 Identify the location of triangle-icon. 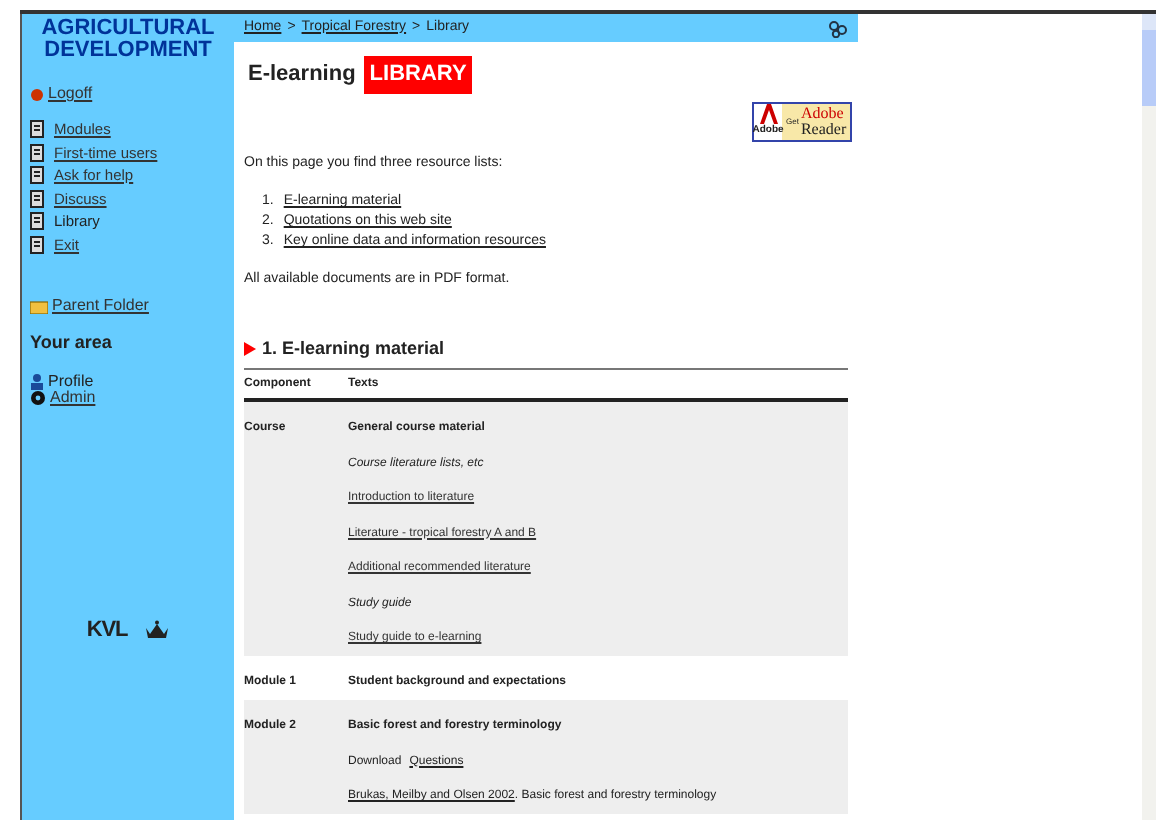
(250, 348).